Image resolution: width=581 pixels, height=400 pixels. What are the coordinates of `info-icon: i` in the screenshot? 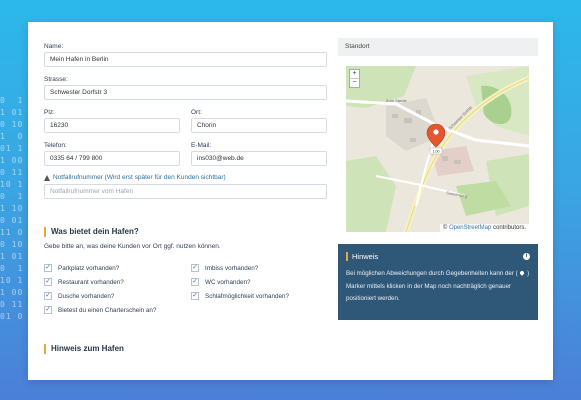 It's located at (526, 256).